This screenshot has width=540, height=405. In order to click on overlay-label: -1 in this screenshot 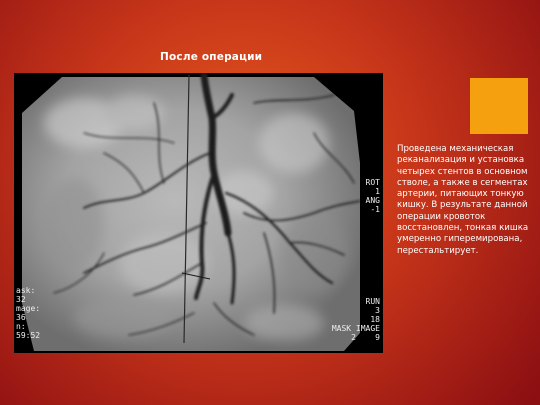, I will do `click(375, 209)`.